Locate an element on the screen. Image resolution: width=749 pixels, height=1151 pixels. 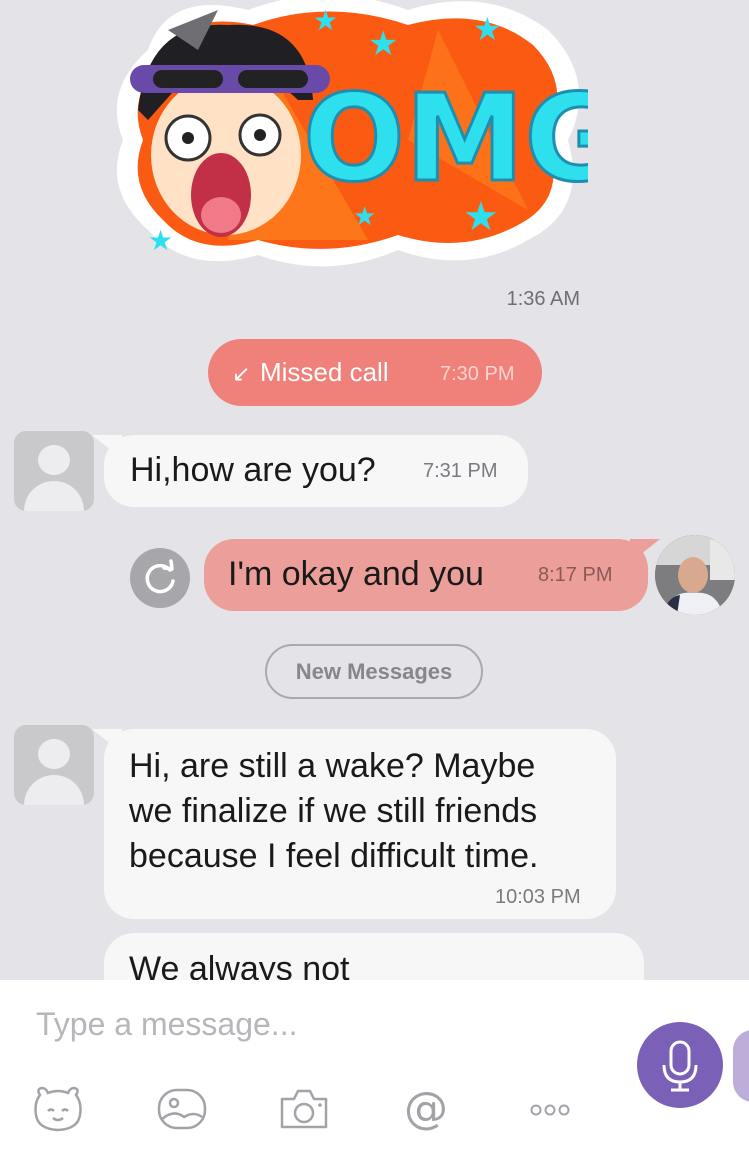
message-text-line: because I feel difficult time. is located at coordinates (334, 856).